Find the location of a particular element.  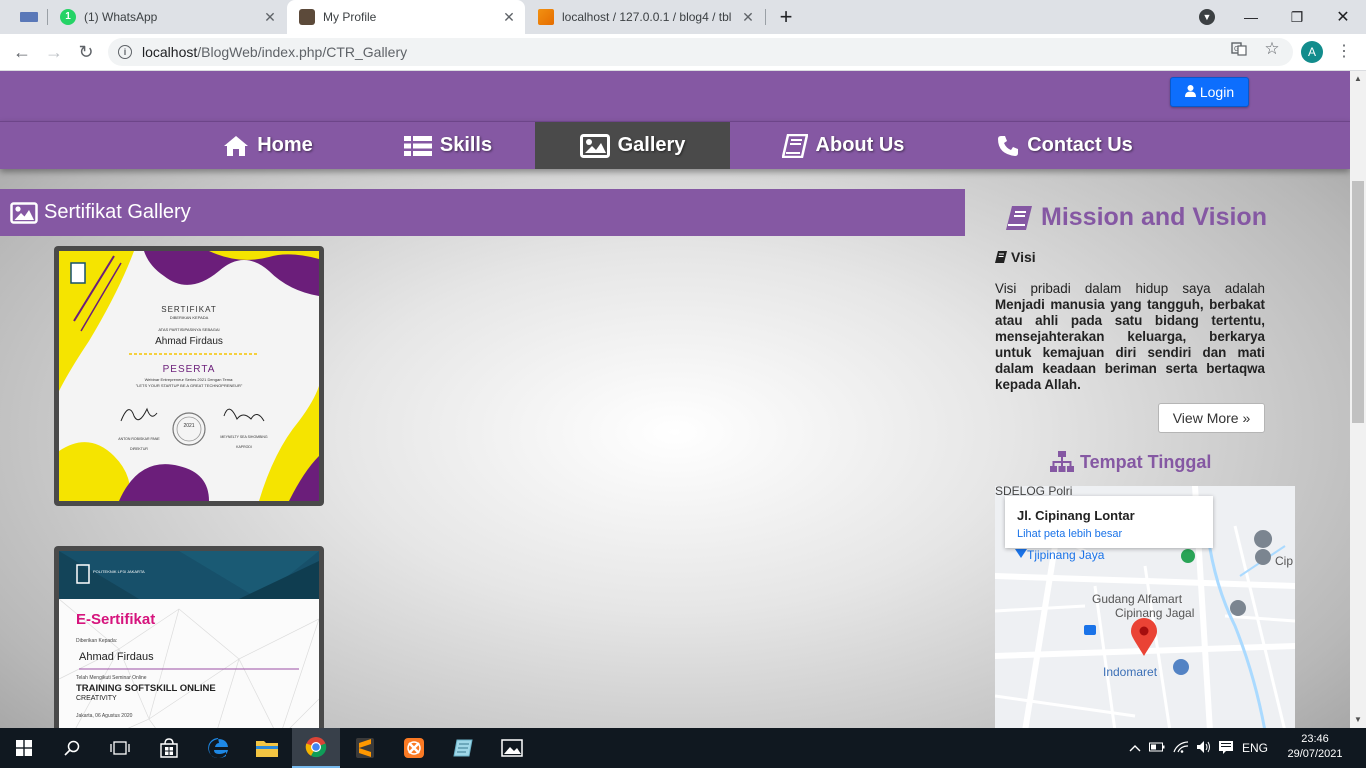

taskbar-xampp is located at coordinates (414, 748).